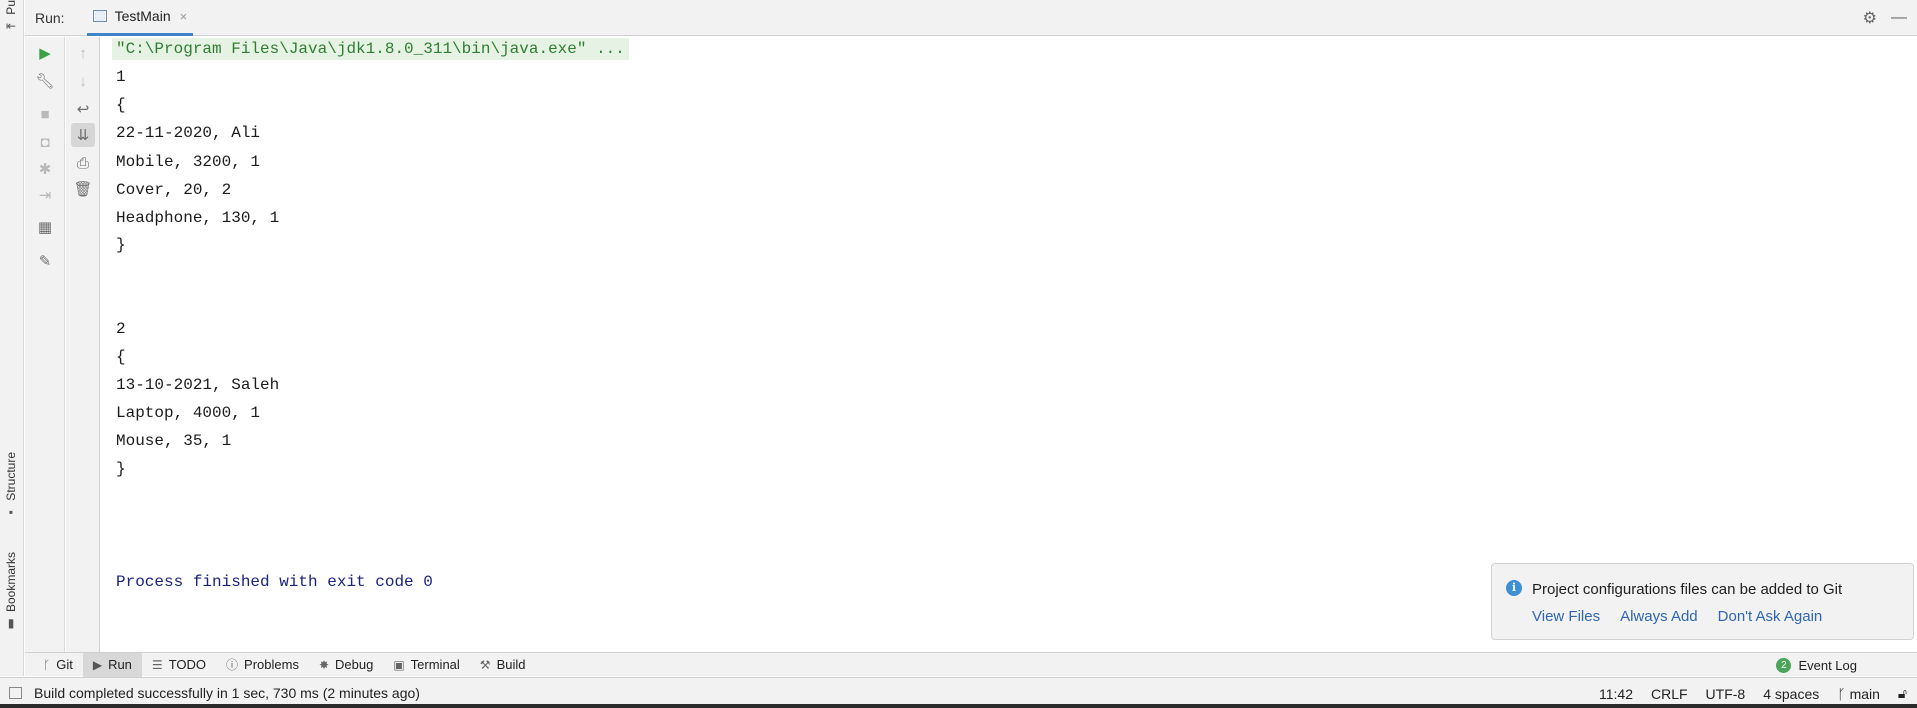  What do you see at coordinates (1669, 694) in the screenshot?
I see `line-separator: CRLF` at bounding box center [1669, 694].